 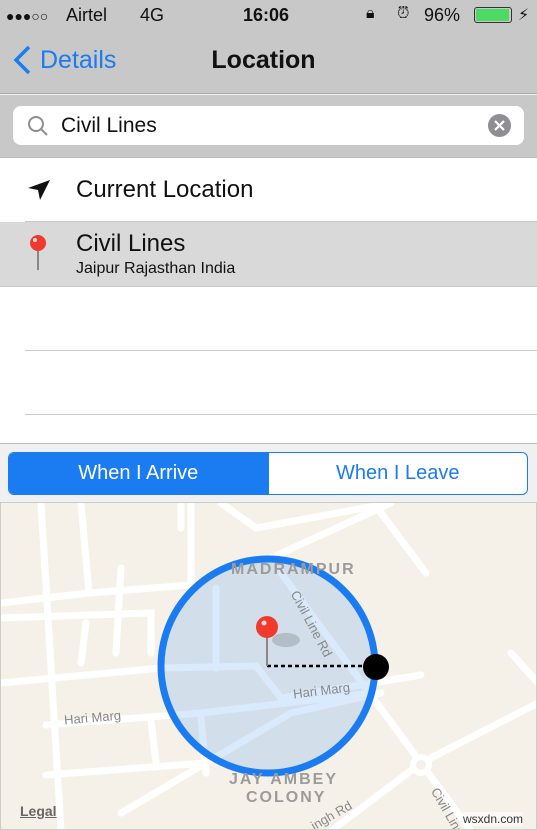 I want to click on chevron-left-icon, so click(x=22, y=60).